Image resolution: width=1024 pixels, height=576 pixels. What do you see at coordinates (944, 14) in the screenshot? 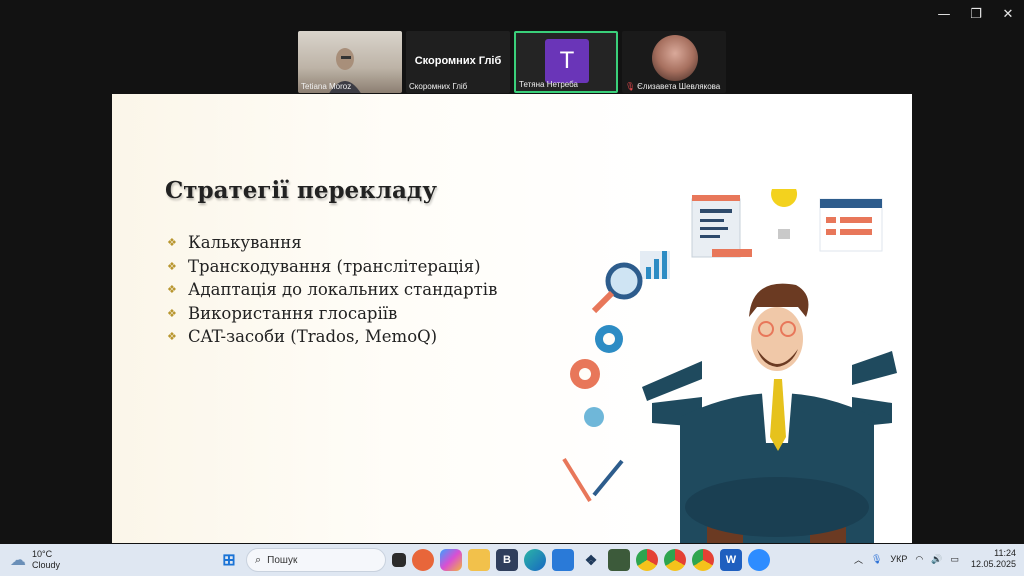
I see `minimize-button: —` at bounding box center [944, 14].